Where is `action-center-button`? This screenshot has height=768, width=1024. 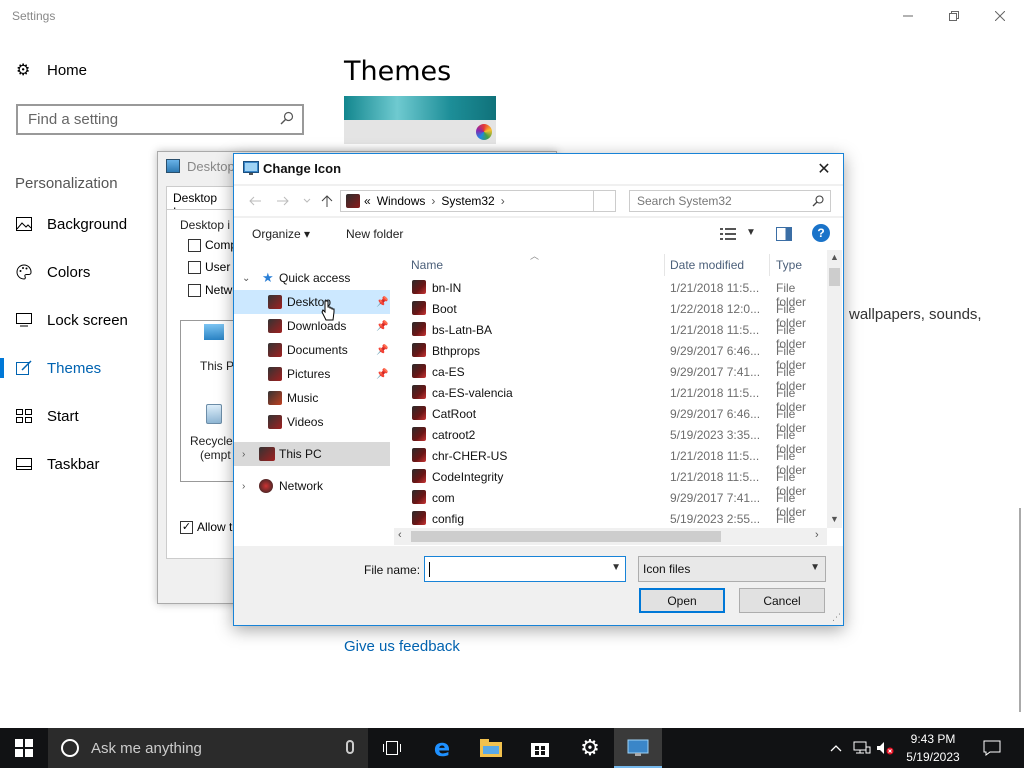
action-center-button is located at coordinates (992, 748).